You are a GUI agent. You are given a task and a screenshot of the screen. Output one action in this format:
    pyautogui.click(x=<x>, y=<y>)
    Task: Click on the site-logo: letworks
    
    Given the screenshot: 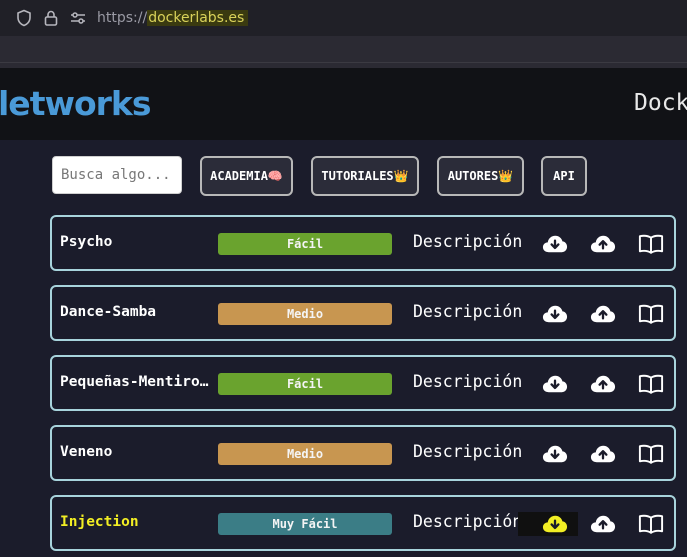 What is the action you would take?
    pyautogui.click(x=75, y=103)
    